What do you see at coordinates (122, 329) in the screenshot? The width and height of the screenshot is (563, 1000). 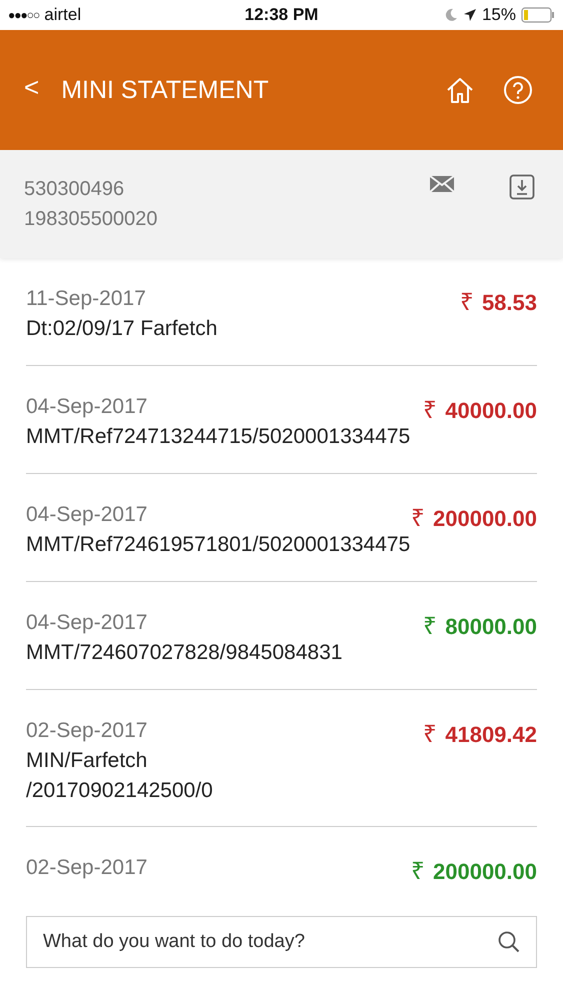 I see `transaction-description: Dt:02/09/17 Farfetch` at bounding box center [122, 329].